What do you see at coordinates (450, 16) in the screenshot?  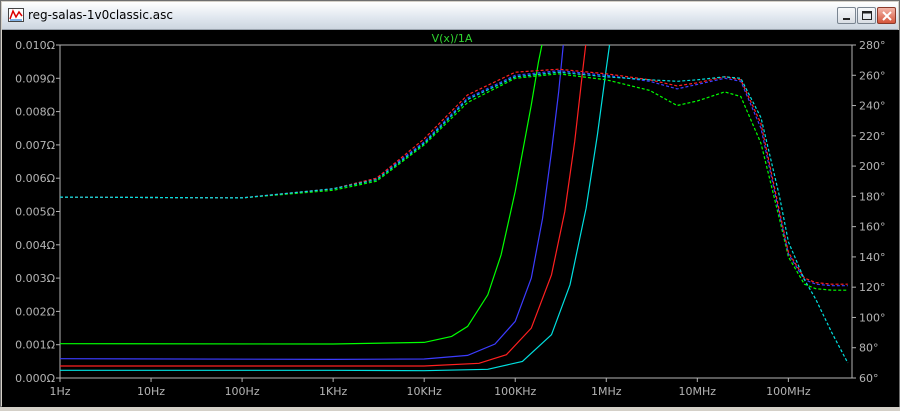 I see `title-bar: reg-salas-1v0classic.asc` at bounding box center [450, 16].